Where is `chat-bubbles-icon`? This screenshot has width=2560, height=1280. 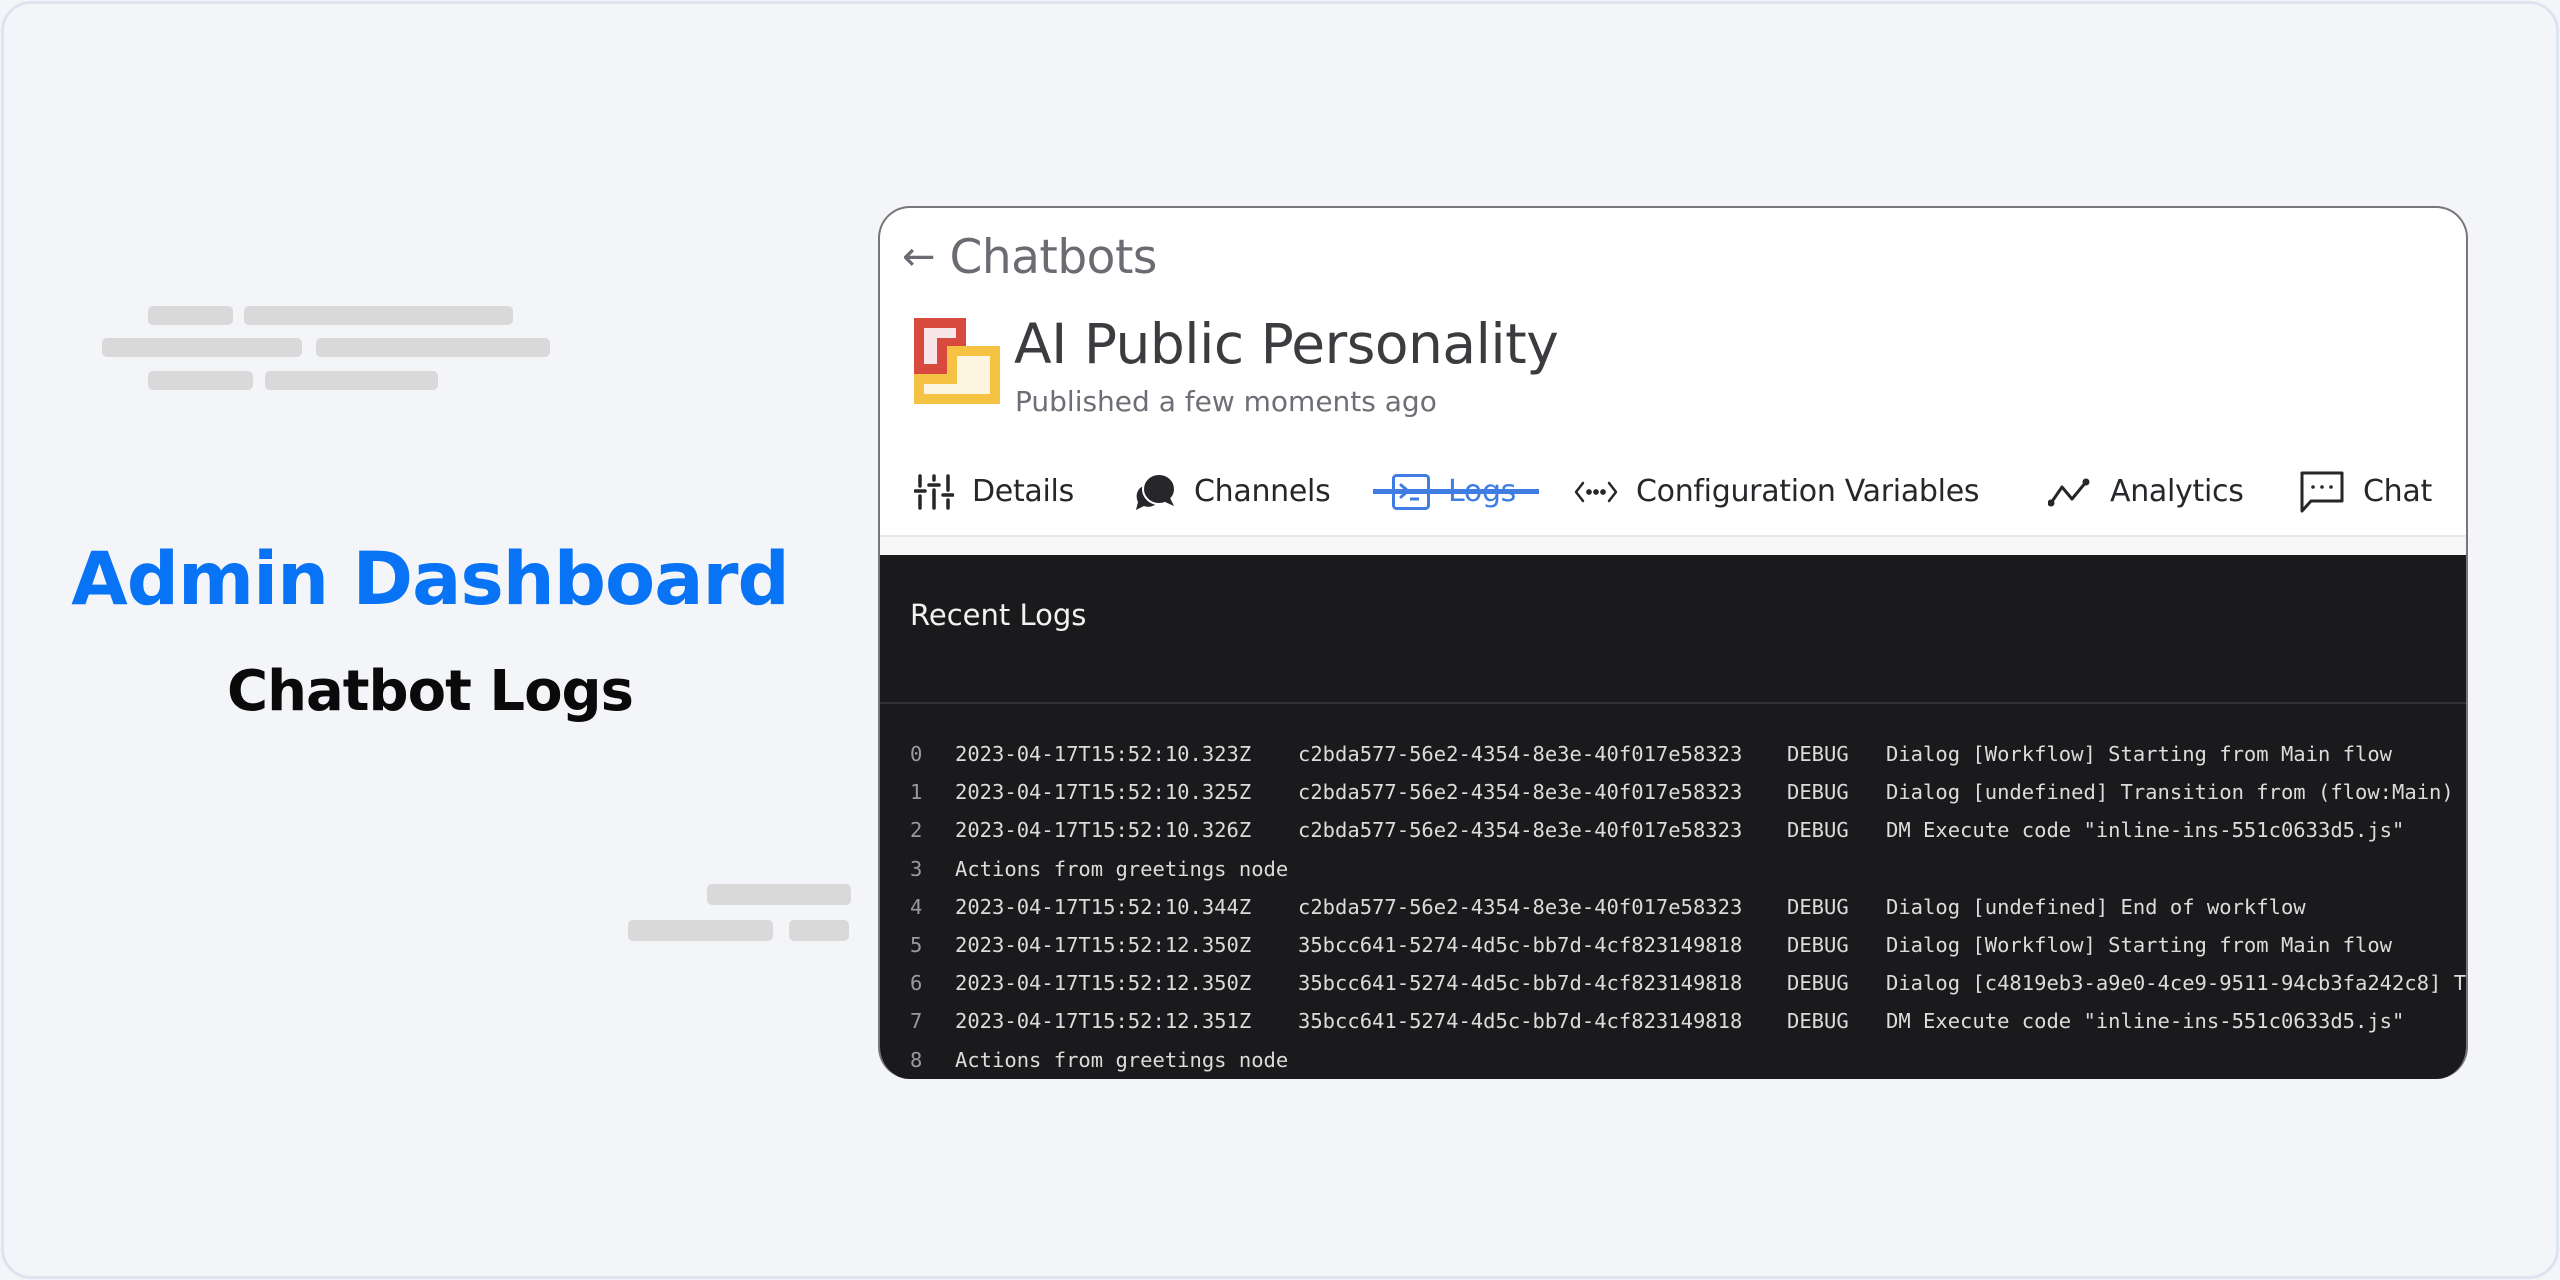
chat-bubbles-icon is located at coordinates (1156, 491).